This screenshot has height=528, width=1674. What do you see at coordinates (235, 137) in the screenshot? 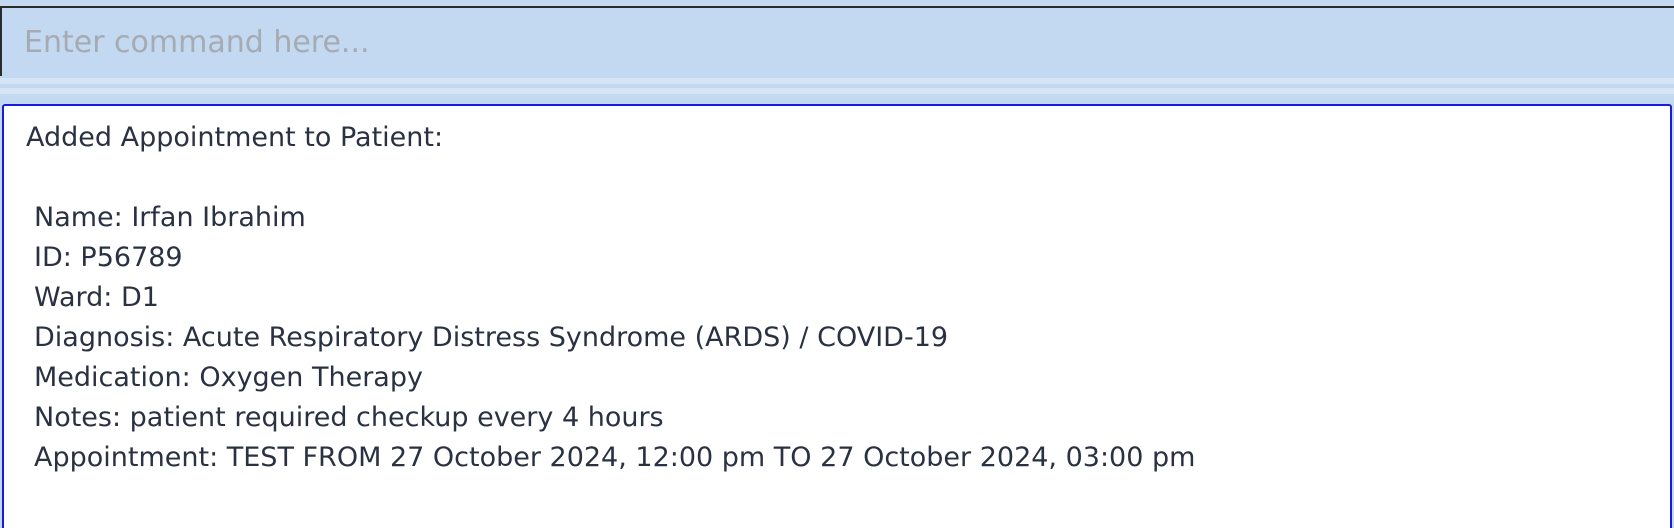
I see `result-heading: Added Appointment to Patient:` at bounding box center [235, 137].